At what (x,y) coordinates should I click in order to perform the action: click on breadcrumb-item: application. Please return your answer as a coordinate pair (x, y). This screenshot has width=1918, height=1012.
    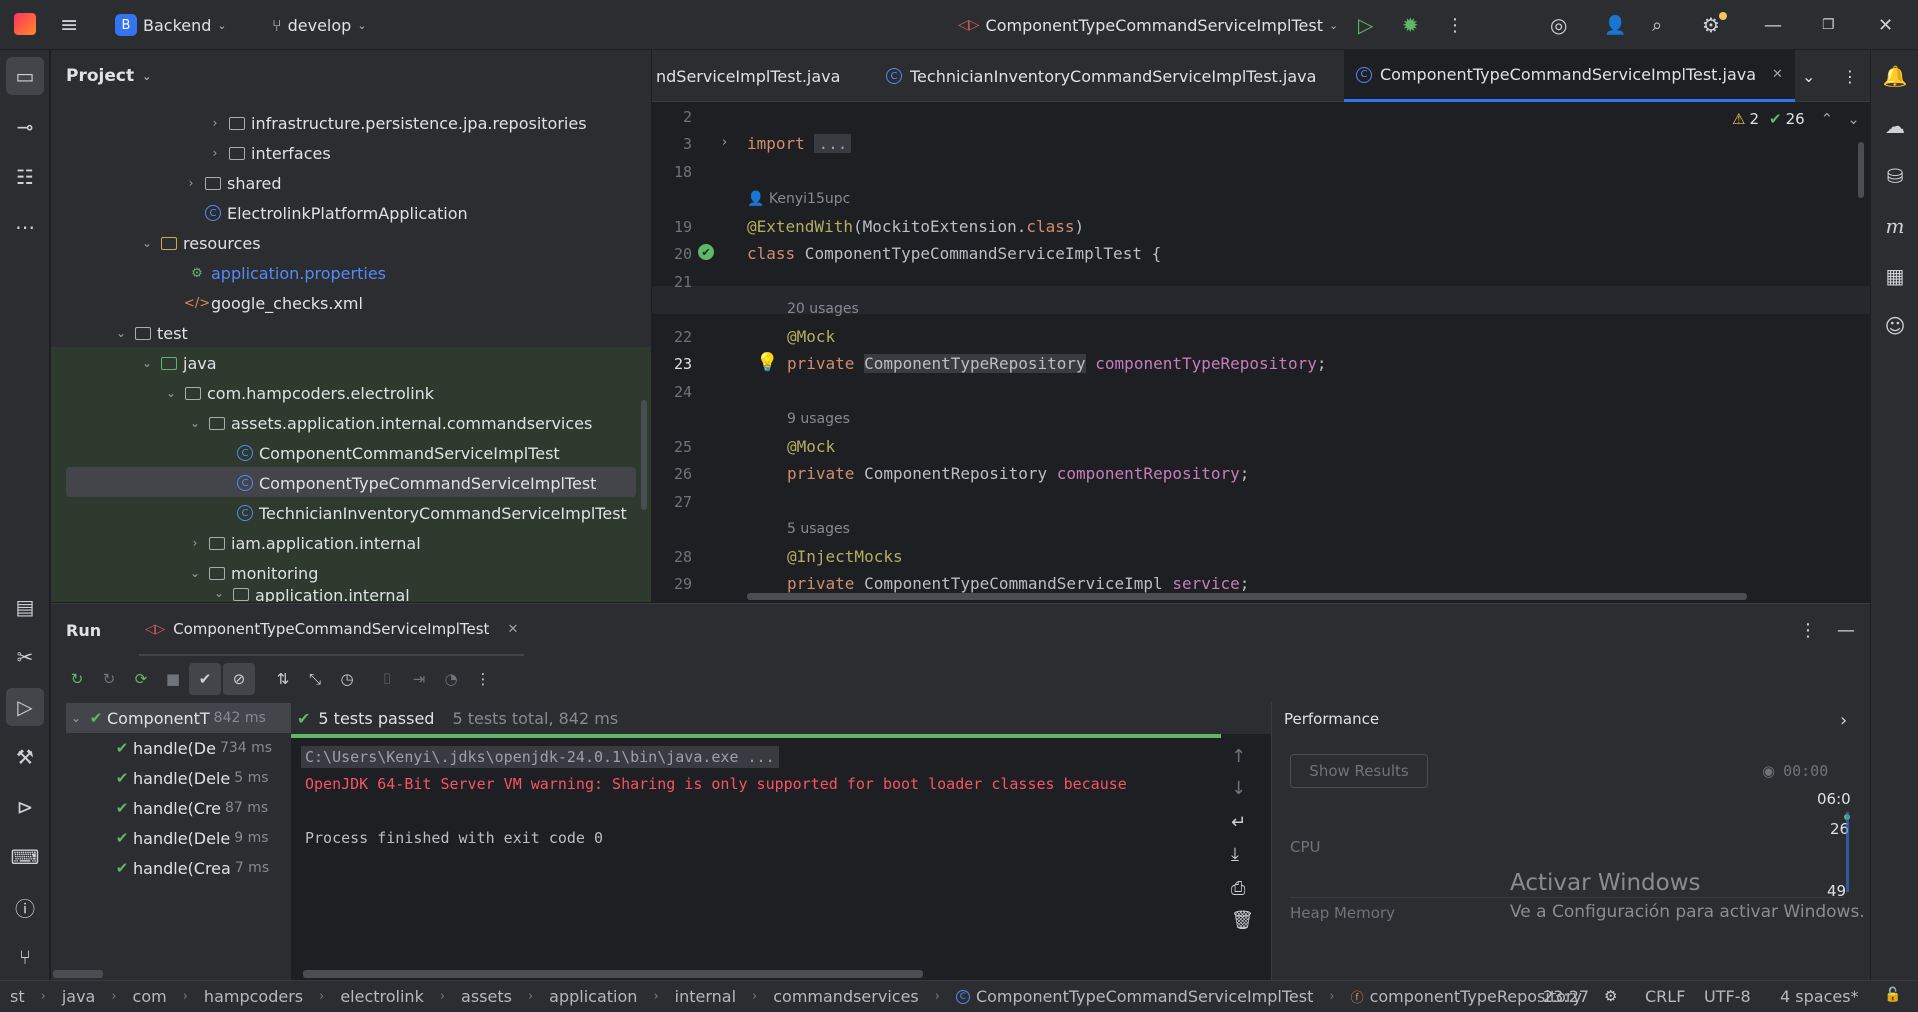
    Looking at the image, I should click on (593, 996).